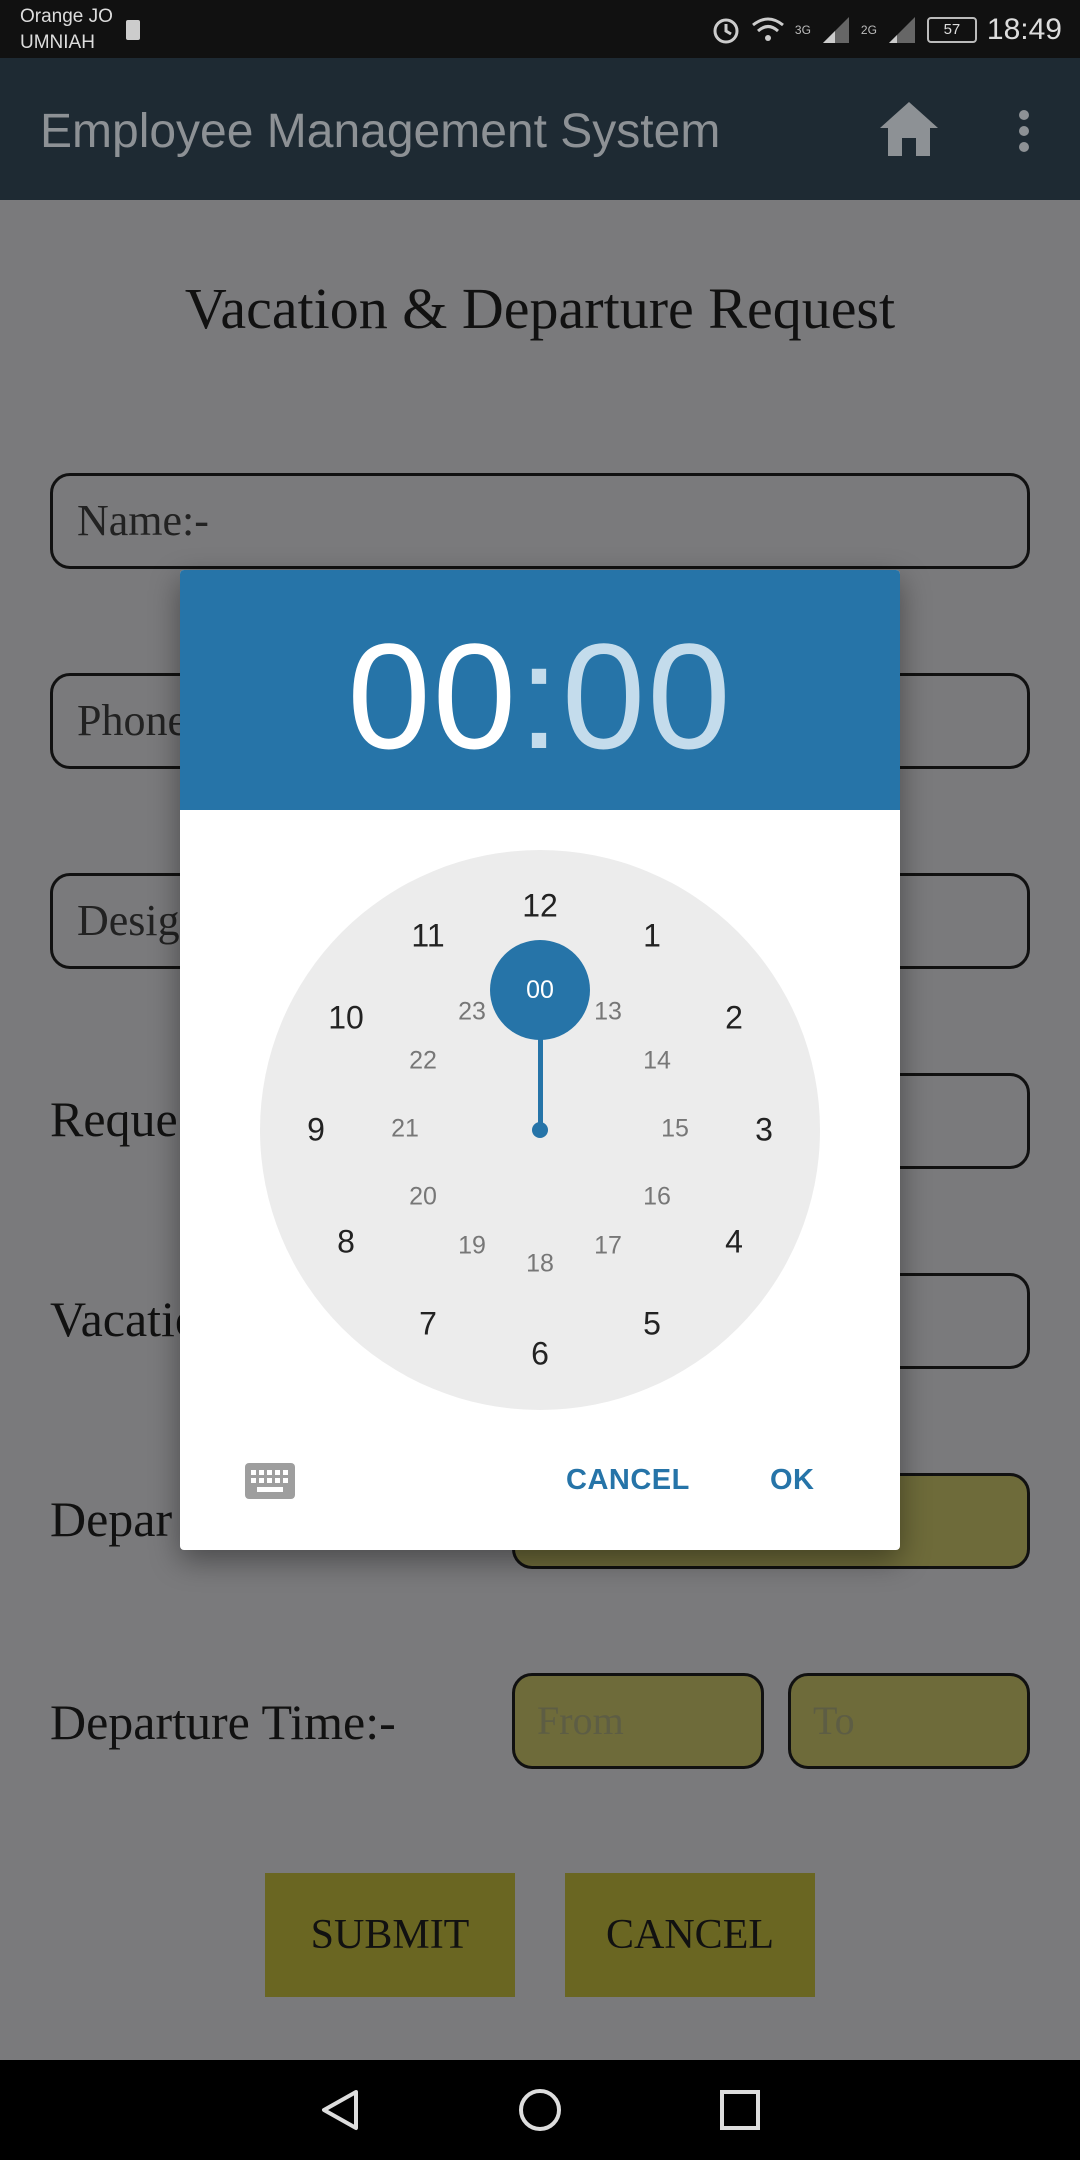 The height and width of the screenshot is (2160, 1080). Describe the element at coordinates (540, 1264) in the screenshot. I see `hour-18: 18` at that location.